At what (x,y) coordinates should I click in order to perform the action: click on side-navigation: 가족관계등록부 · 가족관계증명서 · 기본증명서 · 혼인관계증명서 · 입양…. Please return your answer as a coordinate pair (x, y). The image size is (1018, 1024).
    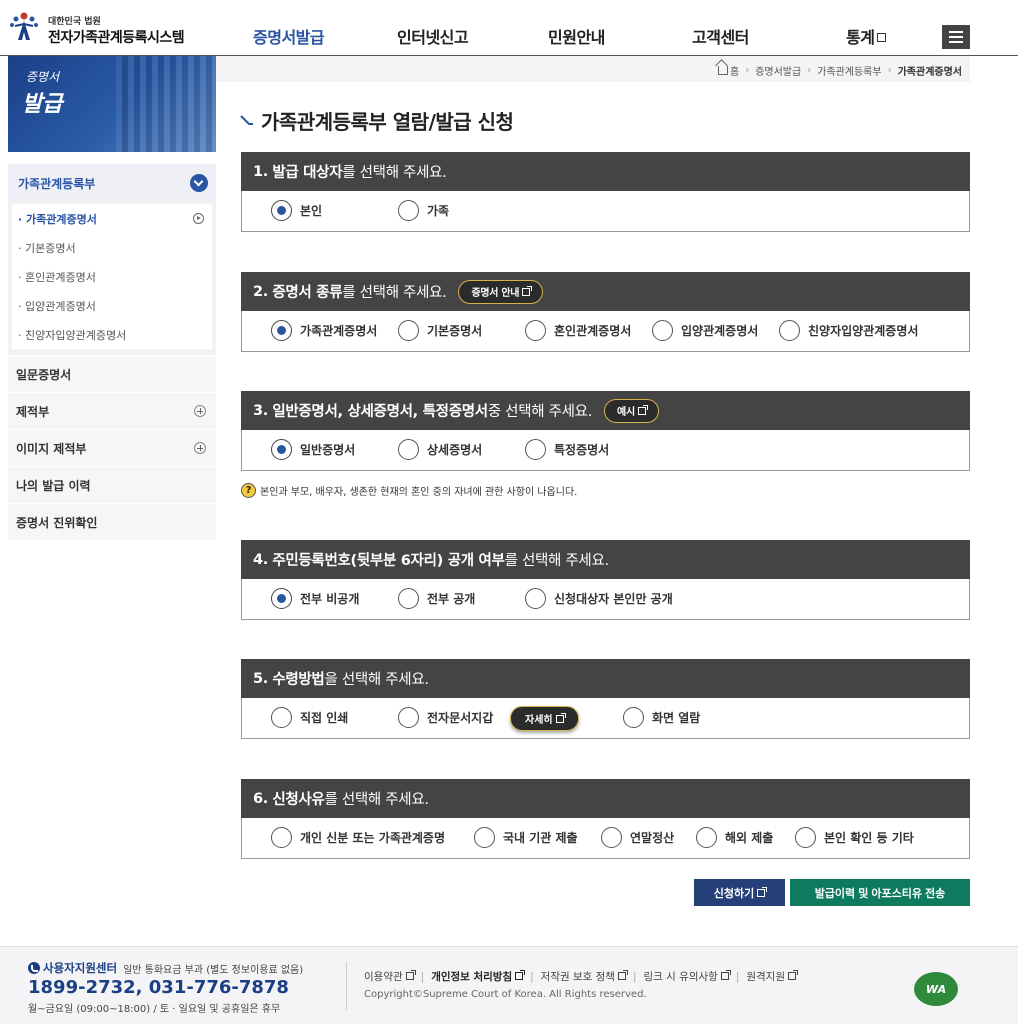
    Looking at the image, I should click on (112, 352).